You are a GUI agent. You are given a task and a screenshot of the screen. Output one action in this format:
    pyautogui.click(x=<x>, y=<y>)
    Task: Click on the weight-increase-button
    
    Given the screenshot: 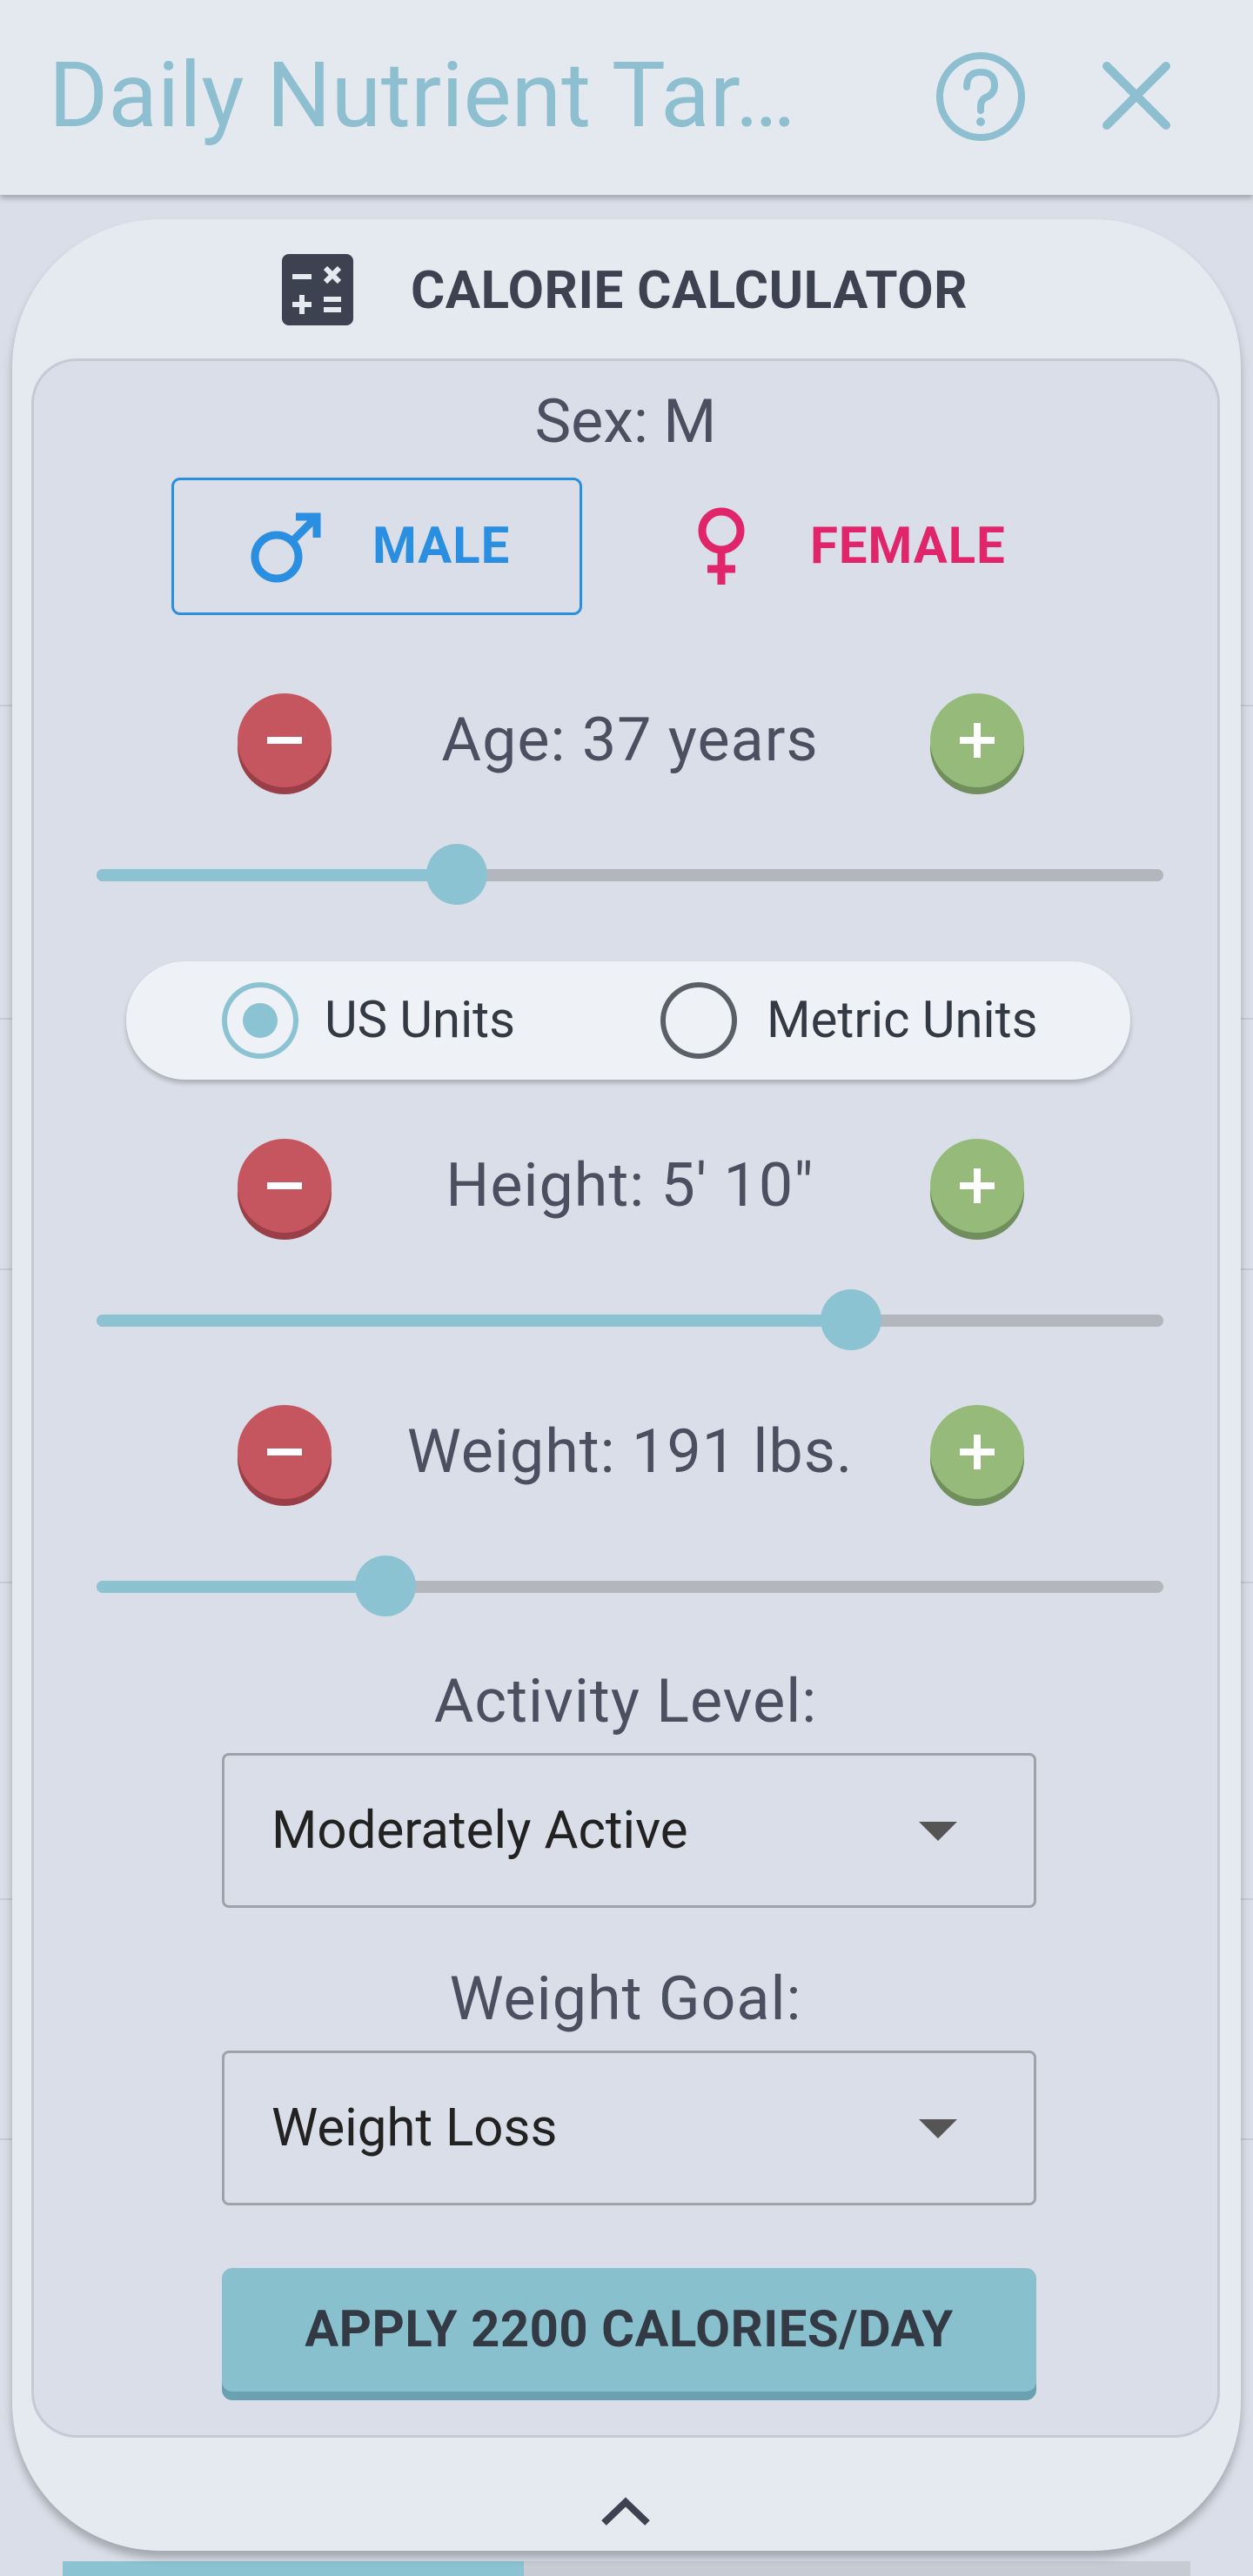 What is the action you would take?
    pyautogui.click(x=977, y=1452)
    